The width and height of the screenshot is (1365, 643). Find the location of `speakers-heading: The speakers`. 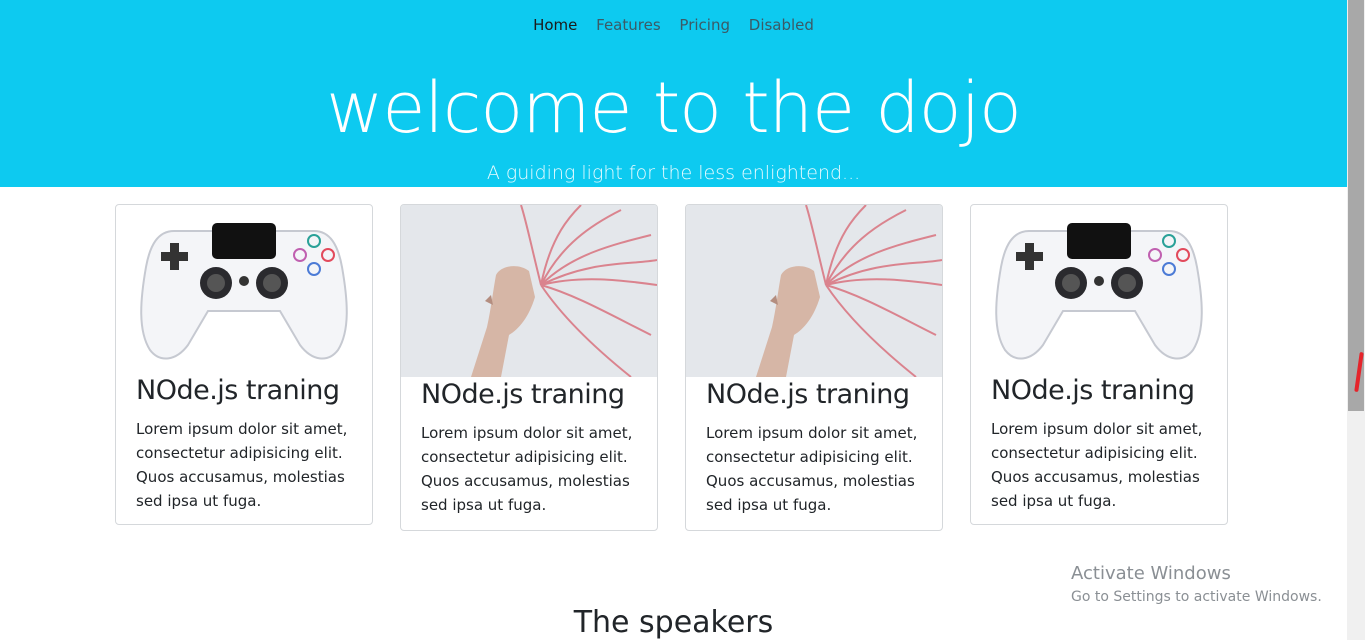

speakers-heading: The speakers is located at coordinates (673, 622).